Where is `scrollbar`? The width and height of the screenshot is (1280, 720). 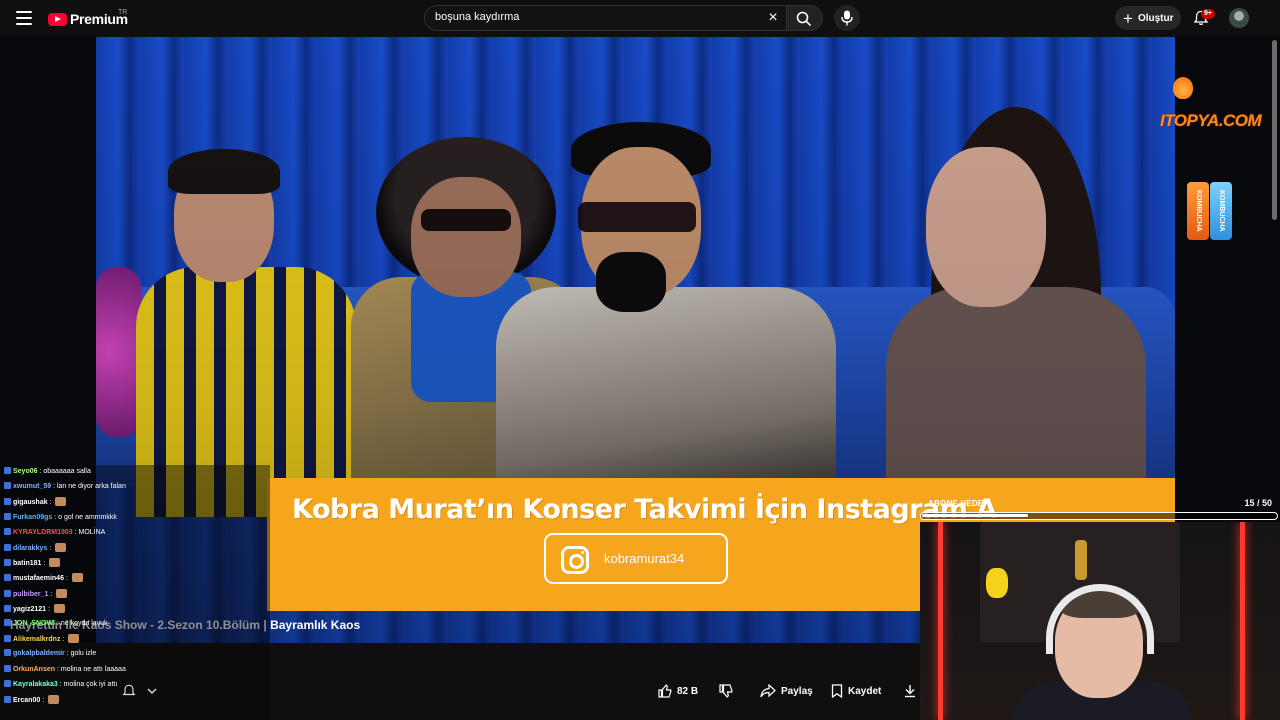
scrollbar is located at coordinates (1274, 130).